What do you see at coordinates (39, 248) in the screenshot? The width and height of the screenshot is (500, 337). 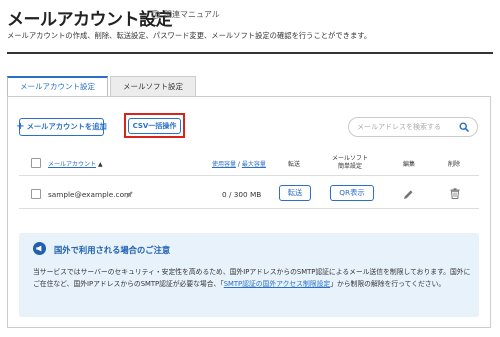 I see `megaphone-icon` at bounding box center [39, 248].